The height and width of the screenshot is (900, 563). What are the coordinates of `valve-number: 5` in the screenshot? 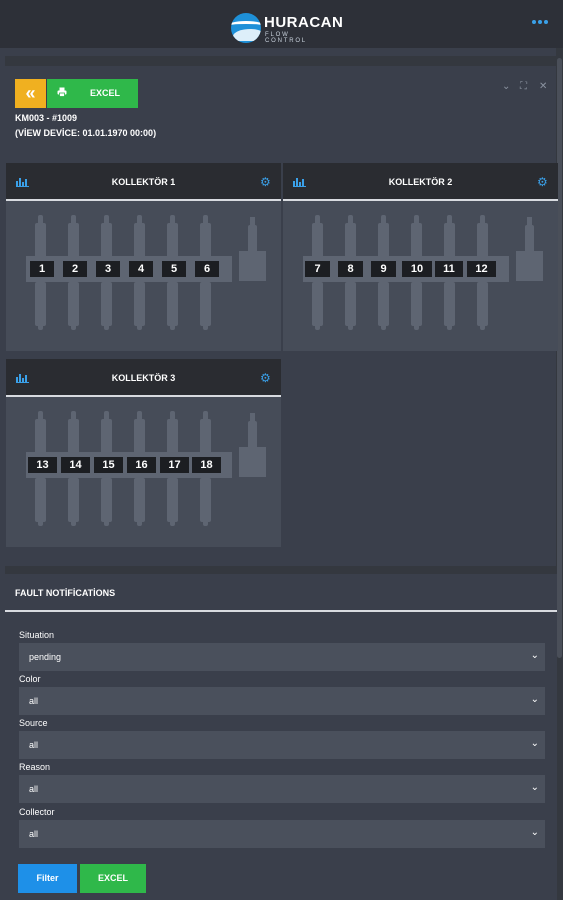 It's located at (174, 269).